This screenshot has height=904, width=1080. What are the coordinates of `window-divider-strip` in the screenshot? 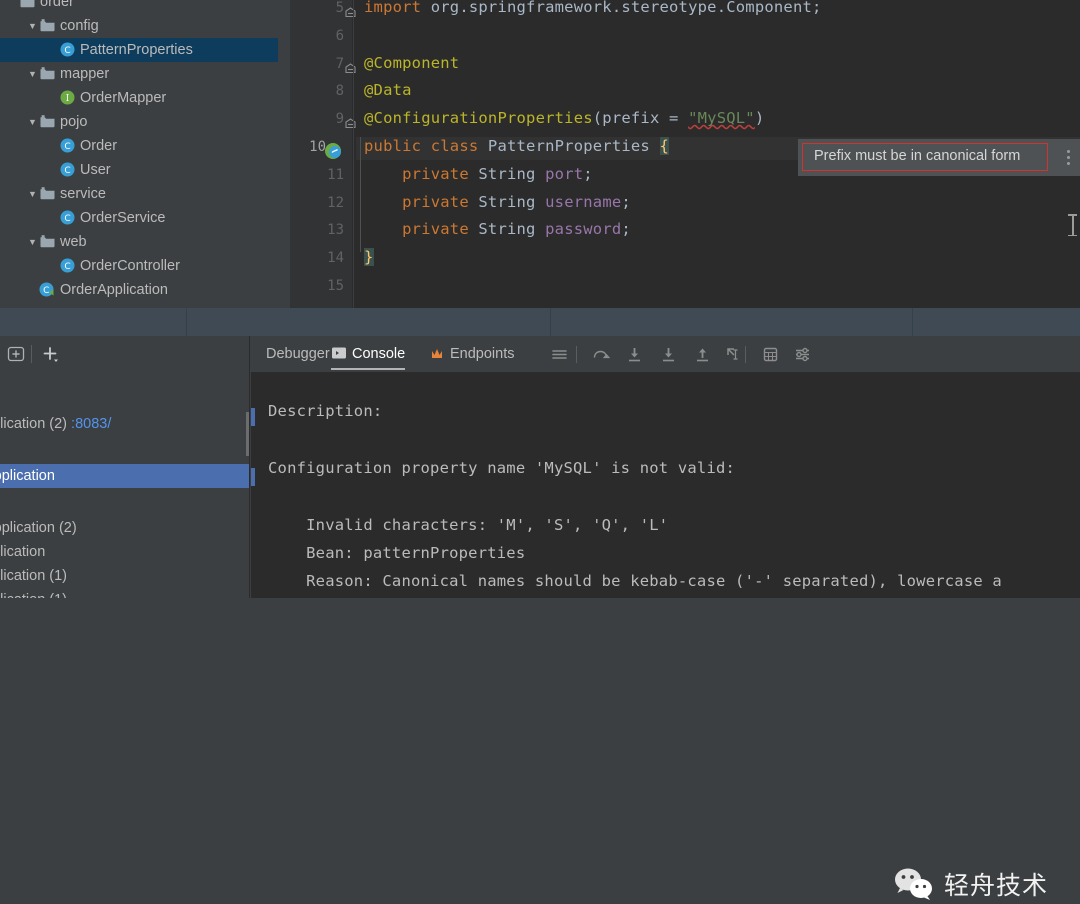 It's located at (540, 322).